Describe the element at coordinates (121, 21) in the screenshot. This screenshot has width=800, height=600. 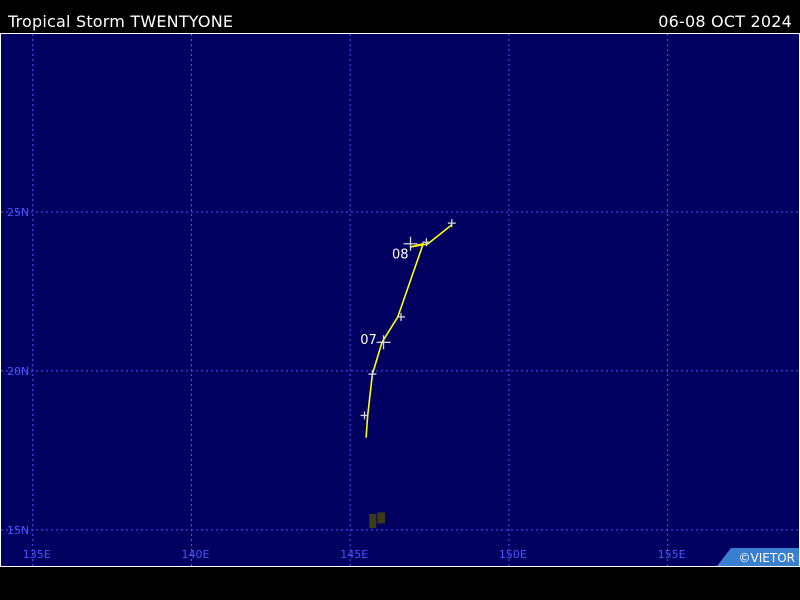
I see `storm-title: Tropical Storm TWENTYONE` at that location.